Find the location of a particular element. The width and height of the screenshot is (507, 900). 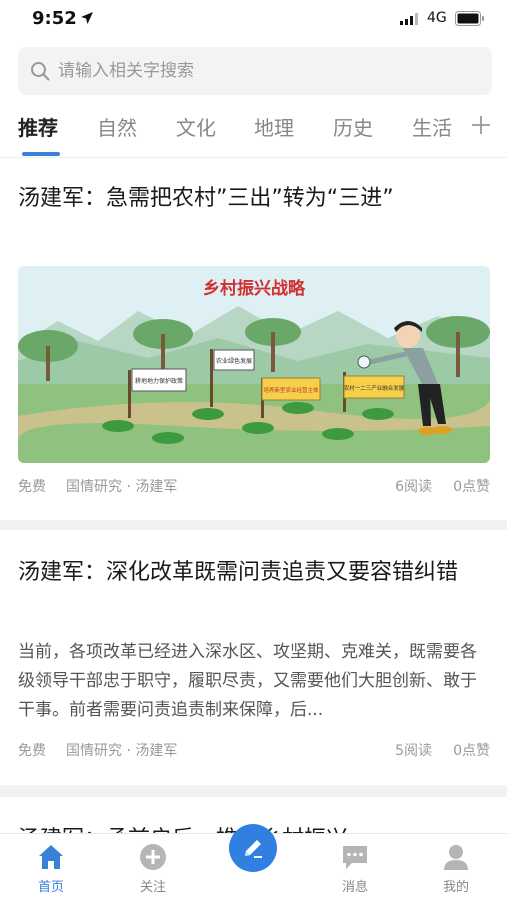

bottom-nav: 首页 关注 消息 我的 is located at coordinates (253, 862).